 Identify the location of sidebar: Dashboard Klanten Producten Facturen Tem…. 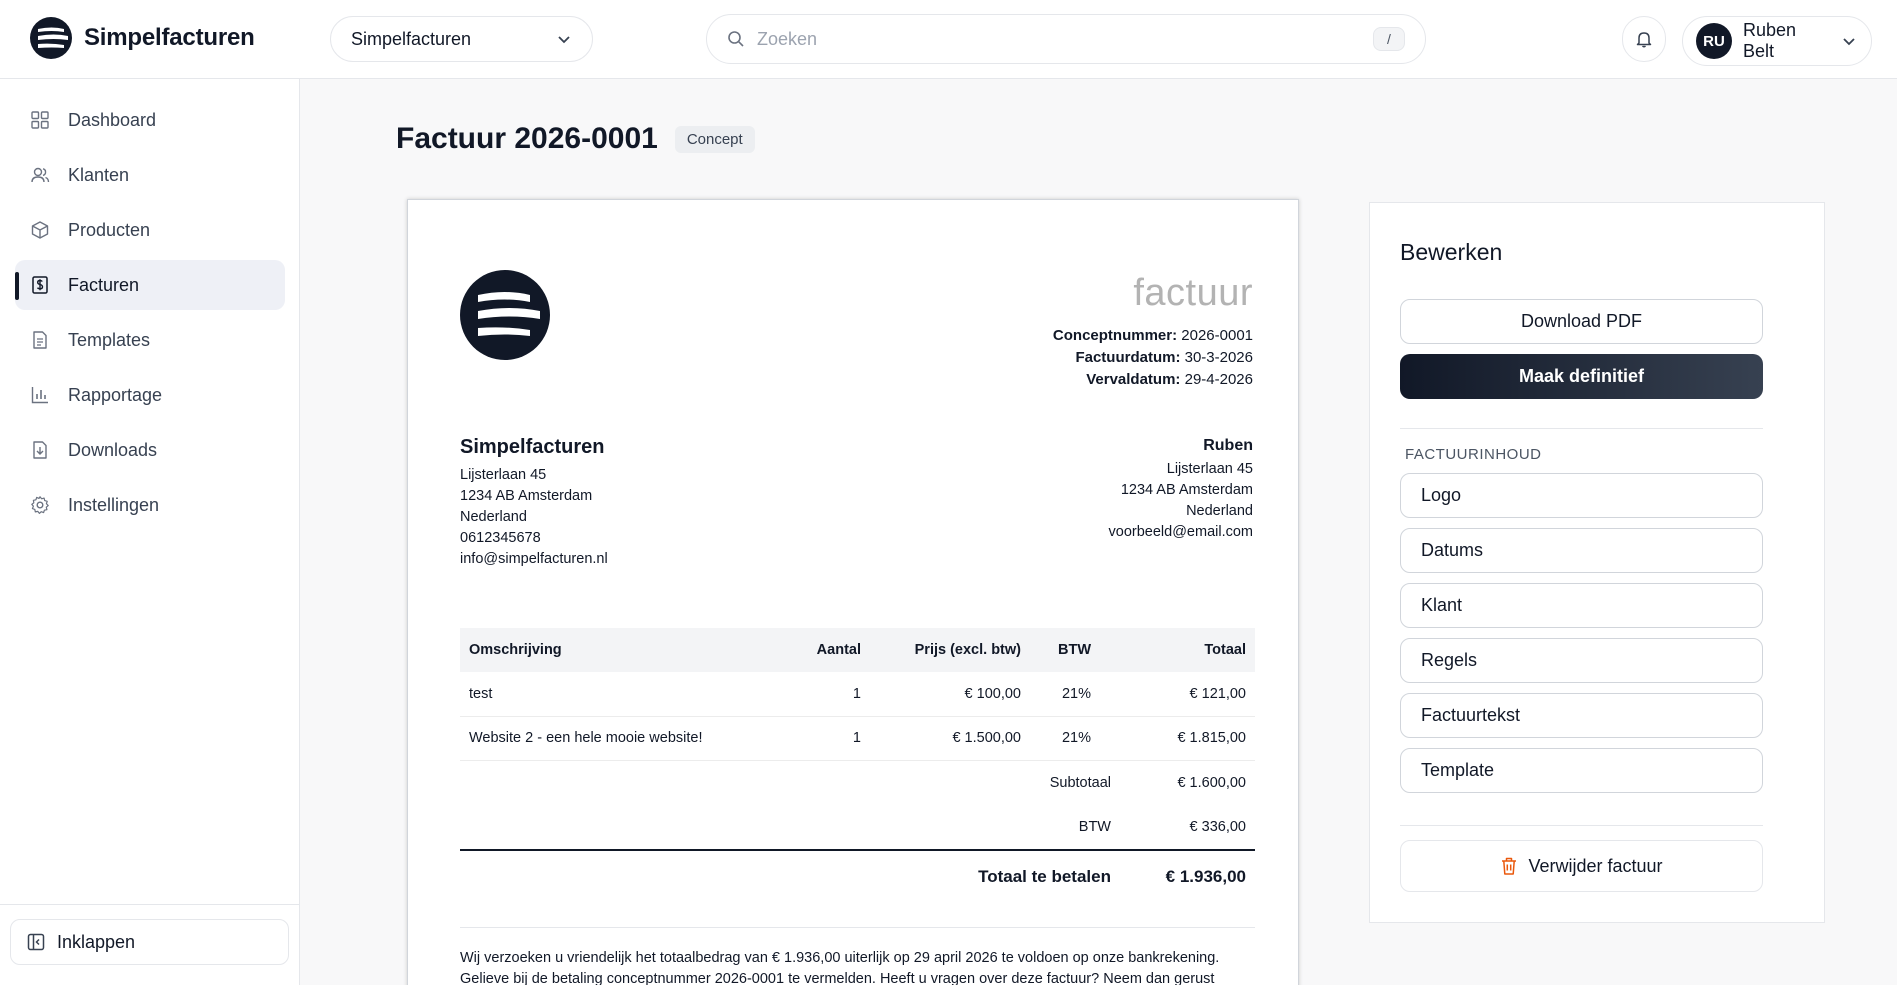
(150, 532).